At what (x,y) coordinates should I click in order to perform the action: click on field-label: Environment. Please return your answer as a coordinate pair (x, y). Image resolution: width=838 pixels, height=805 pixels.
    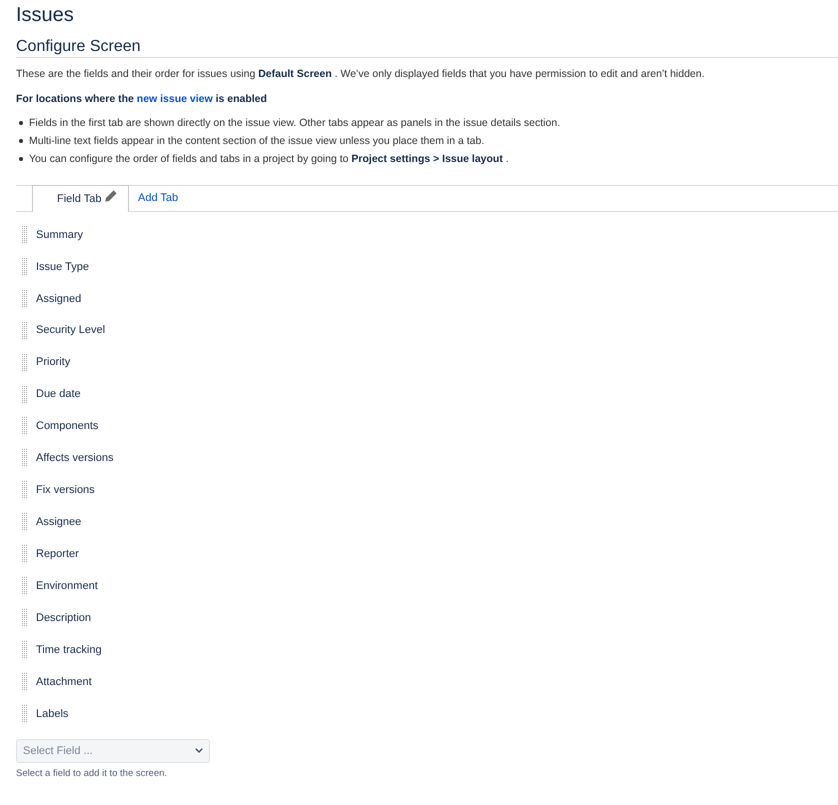
    Looking at the image, I should click on (67, 586).